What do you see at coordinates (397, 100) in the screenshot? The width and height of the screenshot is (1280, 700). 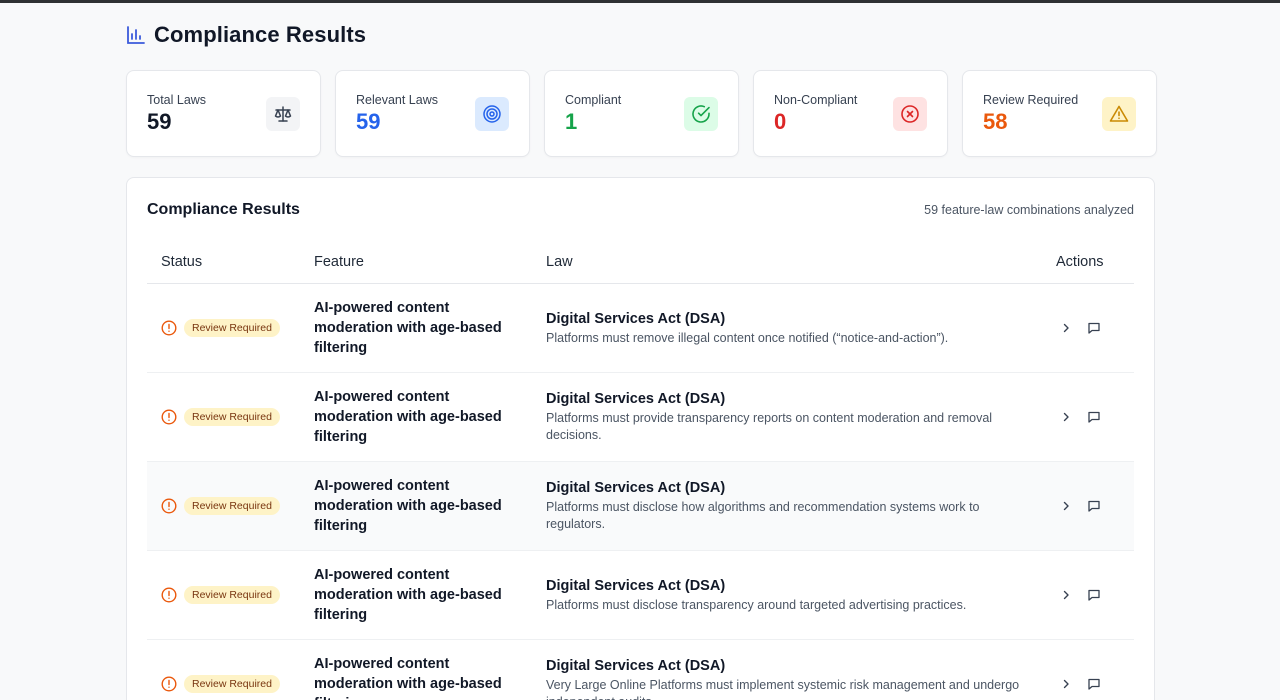 I see `stat-label: Relevant Laws` at bounding box center [397, 100].